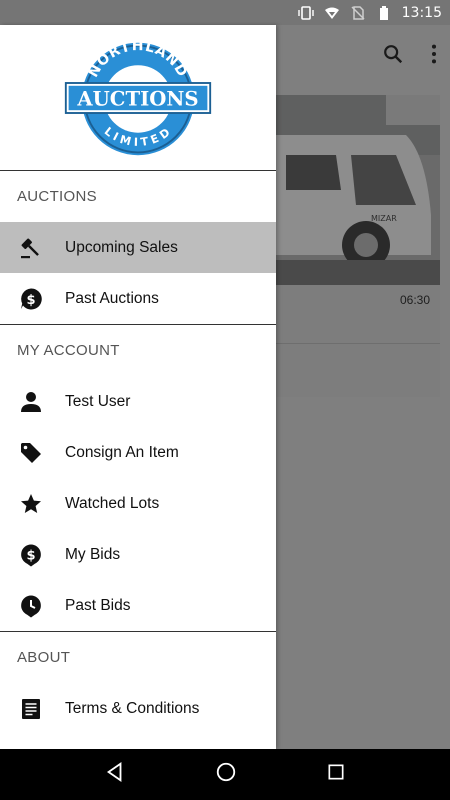  I want to click on wifi-icon, so click(332, 13).